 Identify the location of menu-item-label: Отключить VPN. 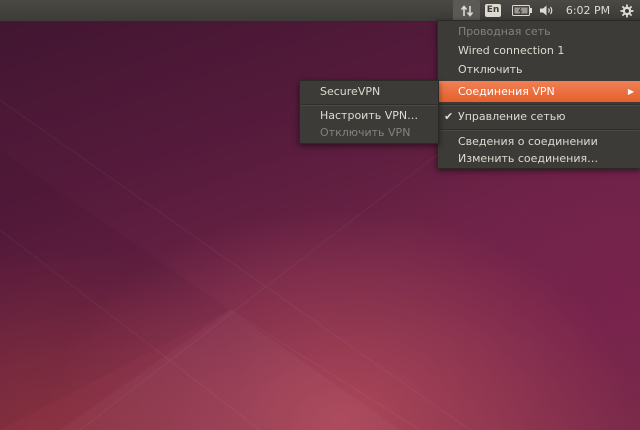
(365, 132).